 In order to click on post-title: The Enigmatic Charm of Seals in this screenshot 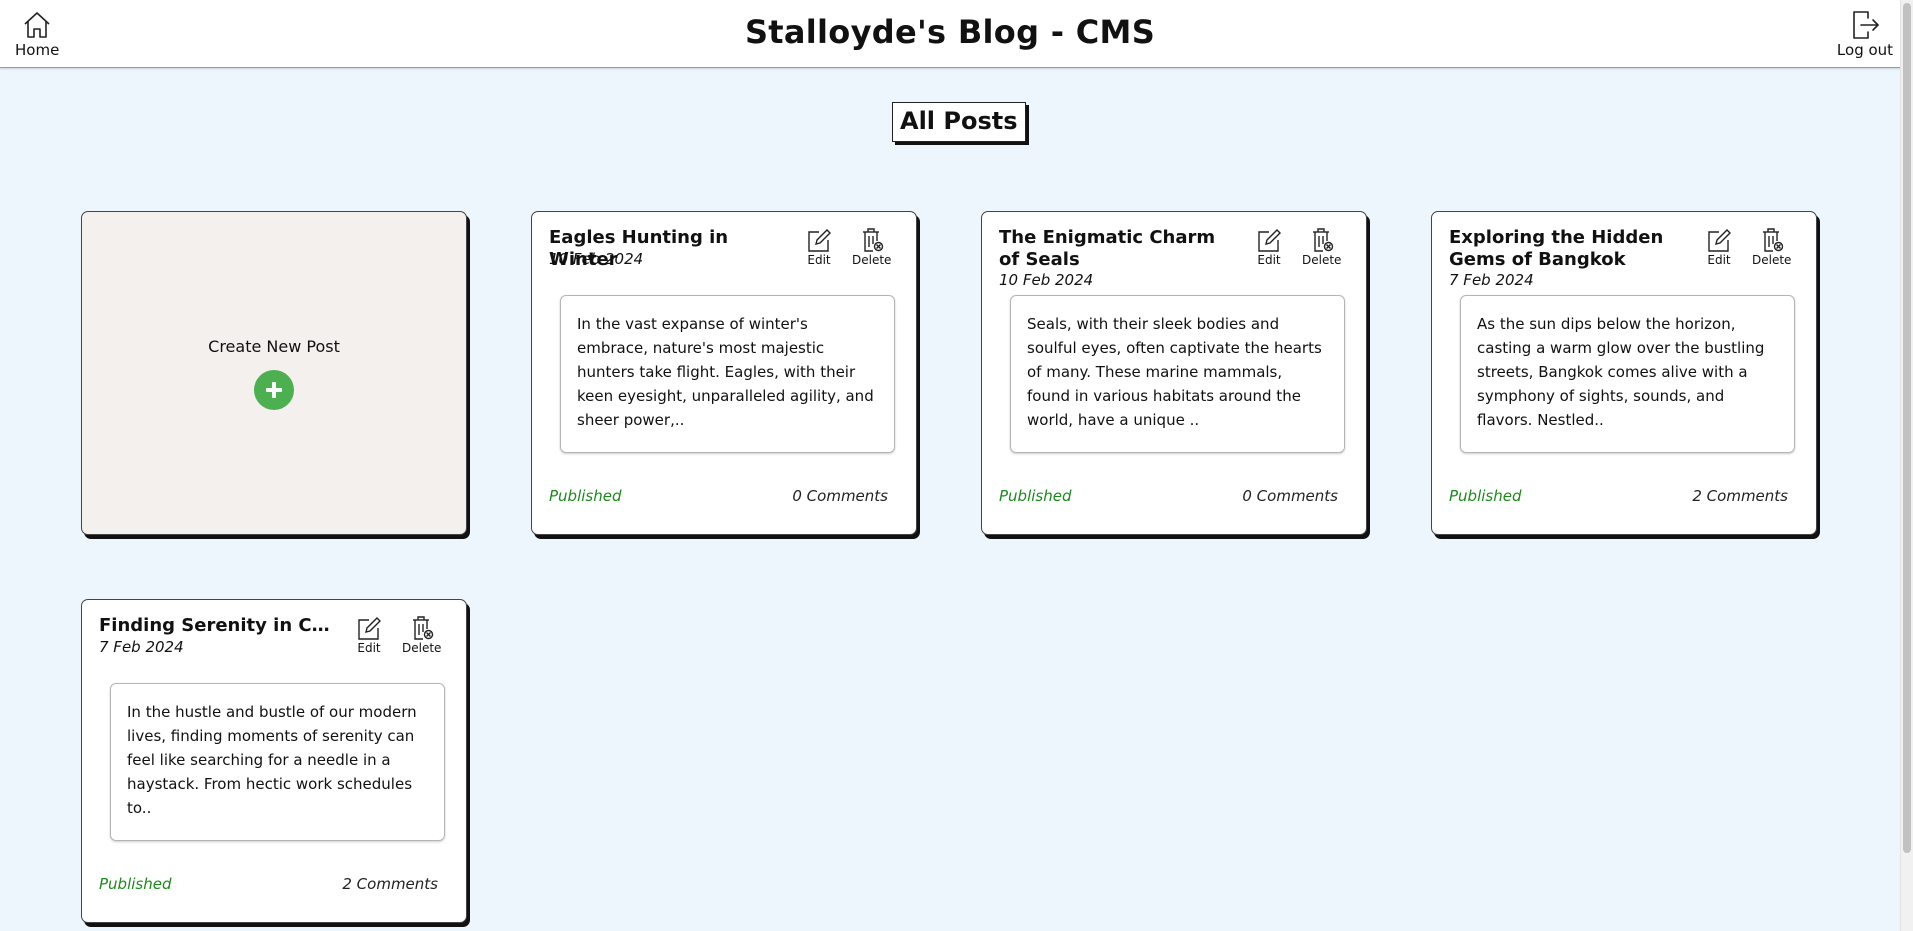, I will do `click(1116, 249)`.